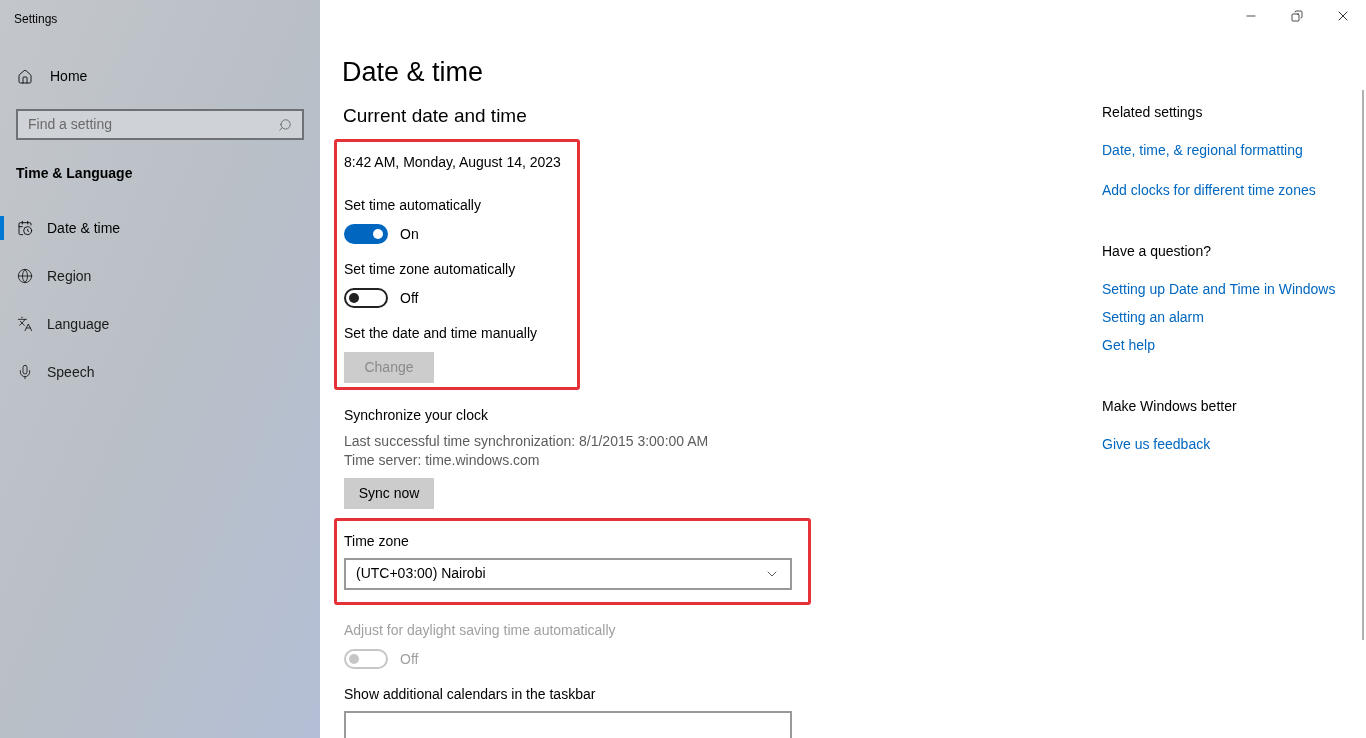 This screenshot has width=1366, height=738. What do you see at coordinates (568, 573) in the screenshot?
I see `dropdown-field: (UTC+03:00) Nairobi` at bounding box center [568, 573].